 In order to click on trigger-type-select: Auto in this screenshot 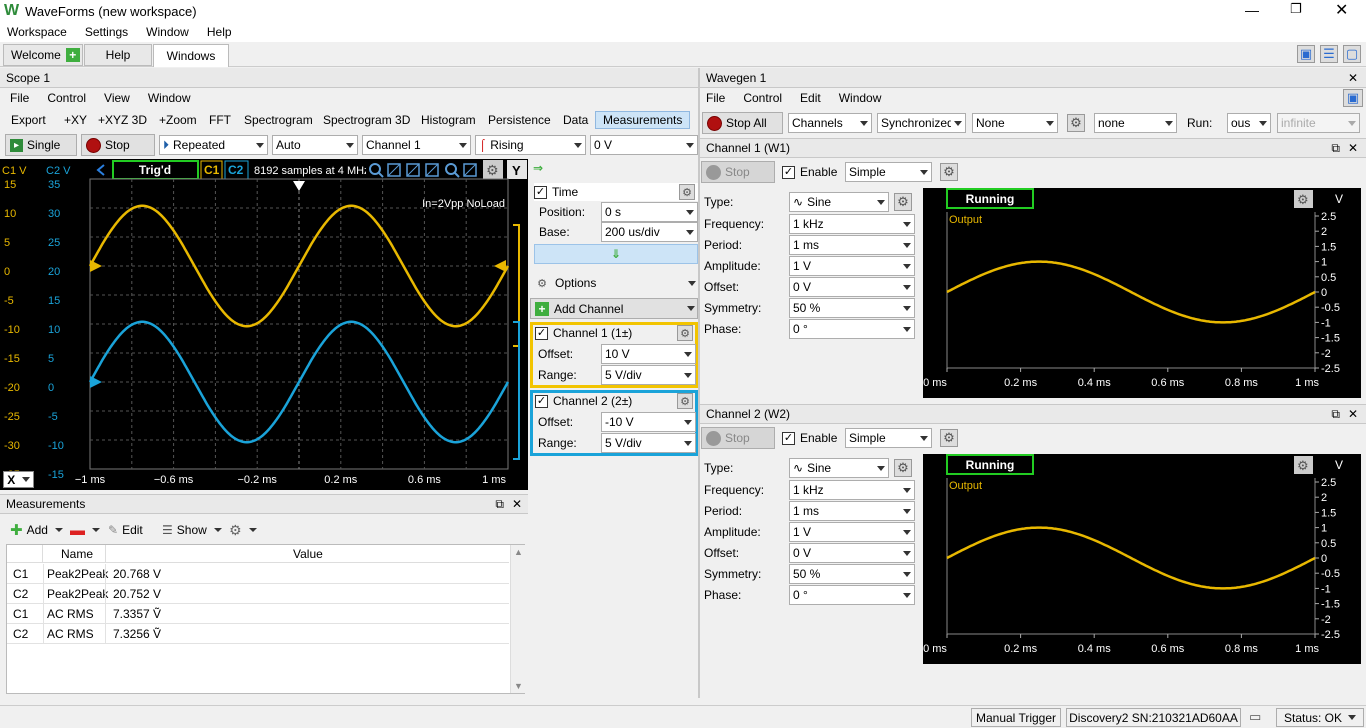, I will do `click(315, 145)`.